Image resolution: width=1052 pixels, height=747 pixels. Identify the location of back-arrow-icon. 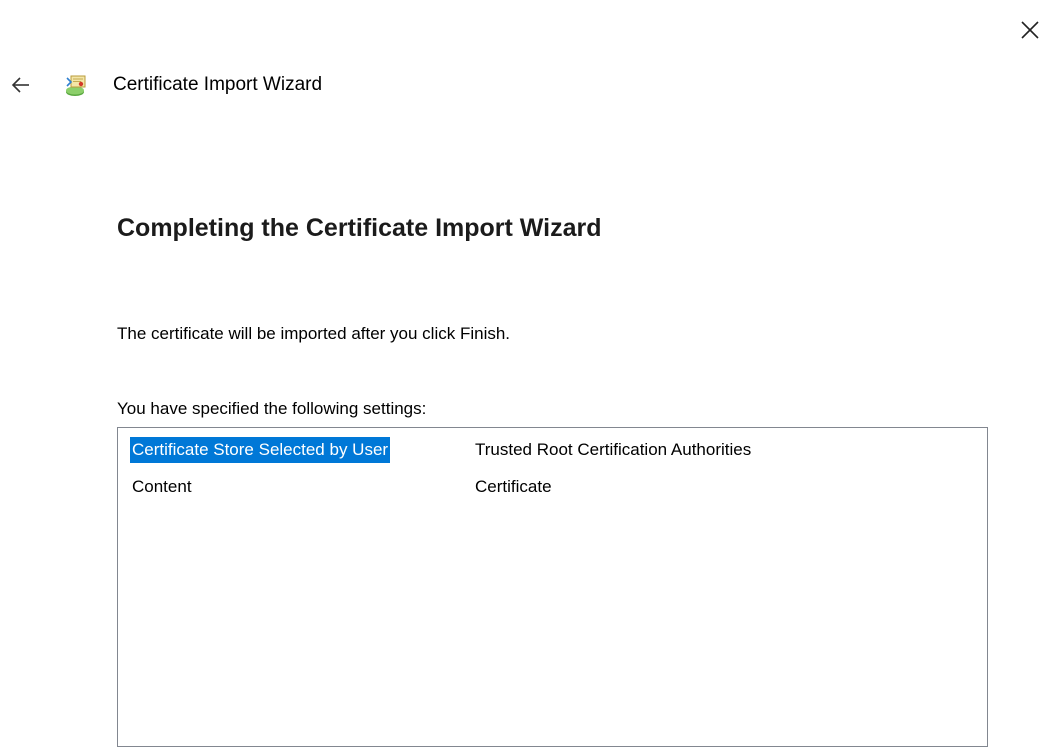
(20, 85).